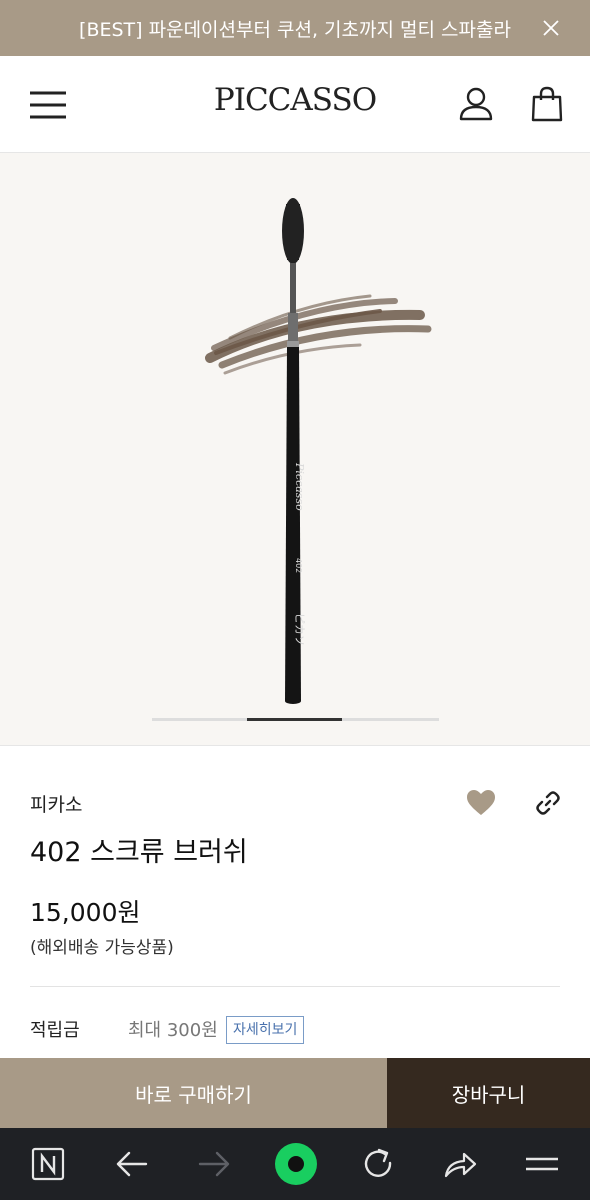  Describe the element at coordinates (102, 948) in the screenshot. I see `shipping-note: (해외배송 가능상품)` at that location.